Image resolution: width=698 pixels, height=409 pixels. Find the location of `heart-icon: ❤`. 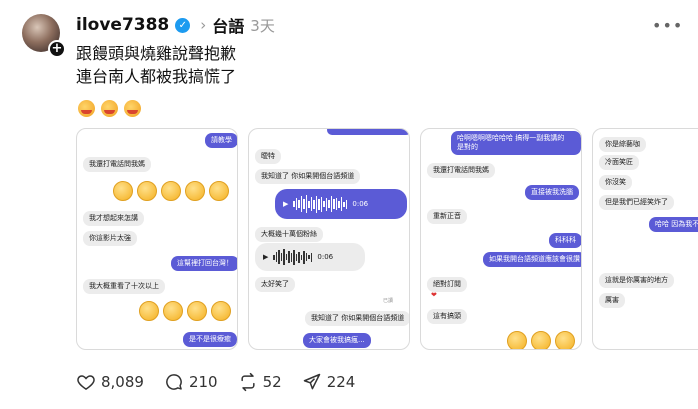

heart-icon: ❤ is located at coordinates (434, 295).